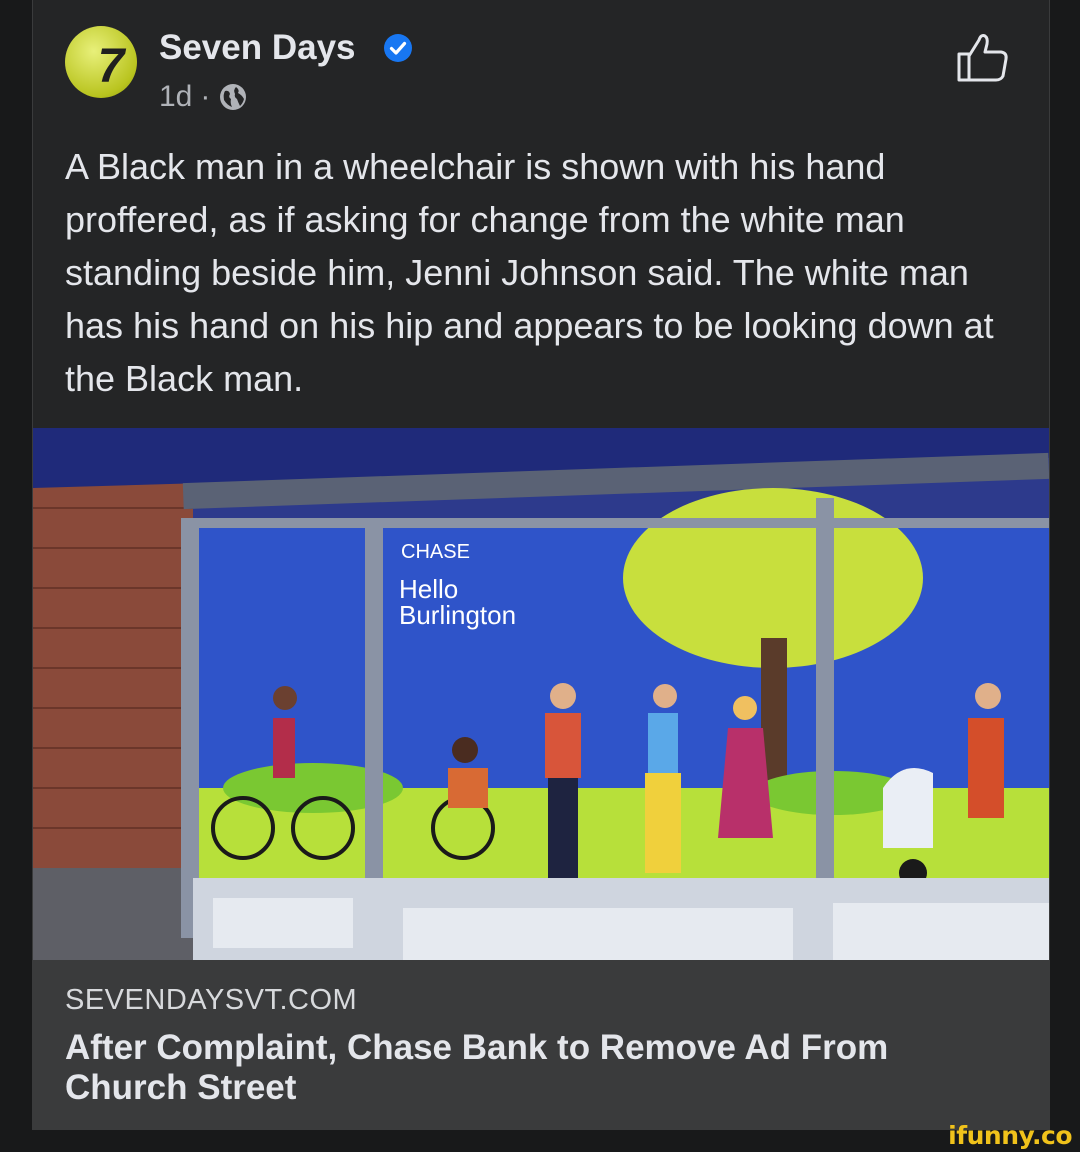  I want to click on thumbs-up-icon, so click(983, 57).